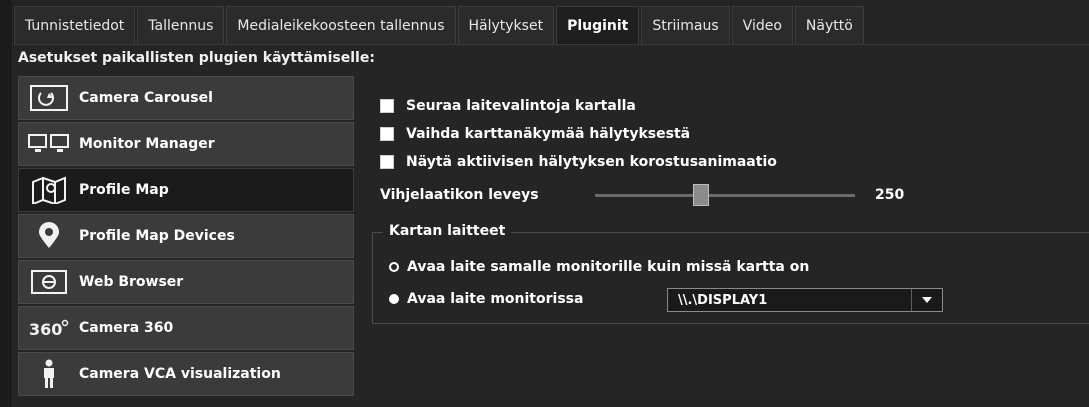  Describe the element at coordinates (49, 282) in the screenshot. I see `web-browser-icon` at that location.